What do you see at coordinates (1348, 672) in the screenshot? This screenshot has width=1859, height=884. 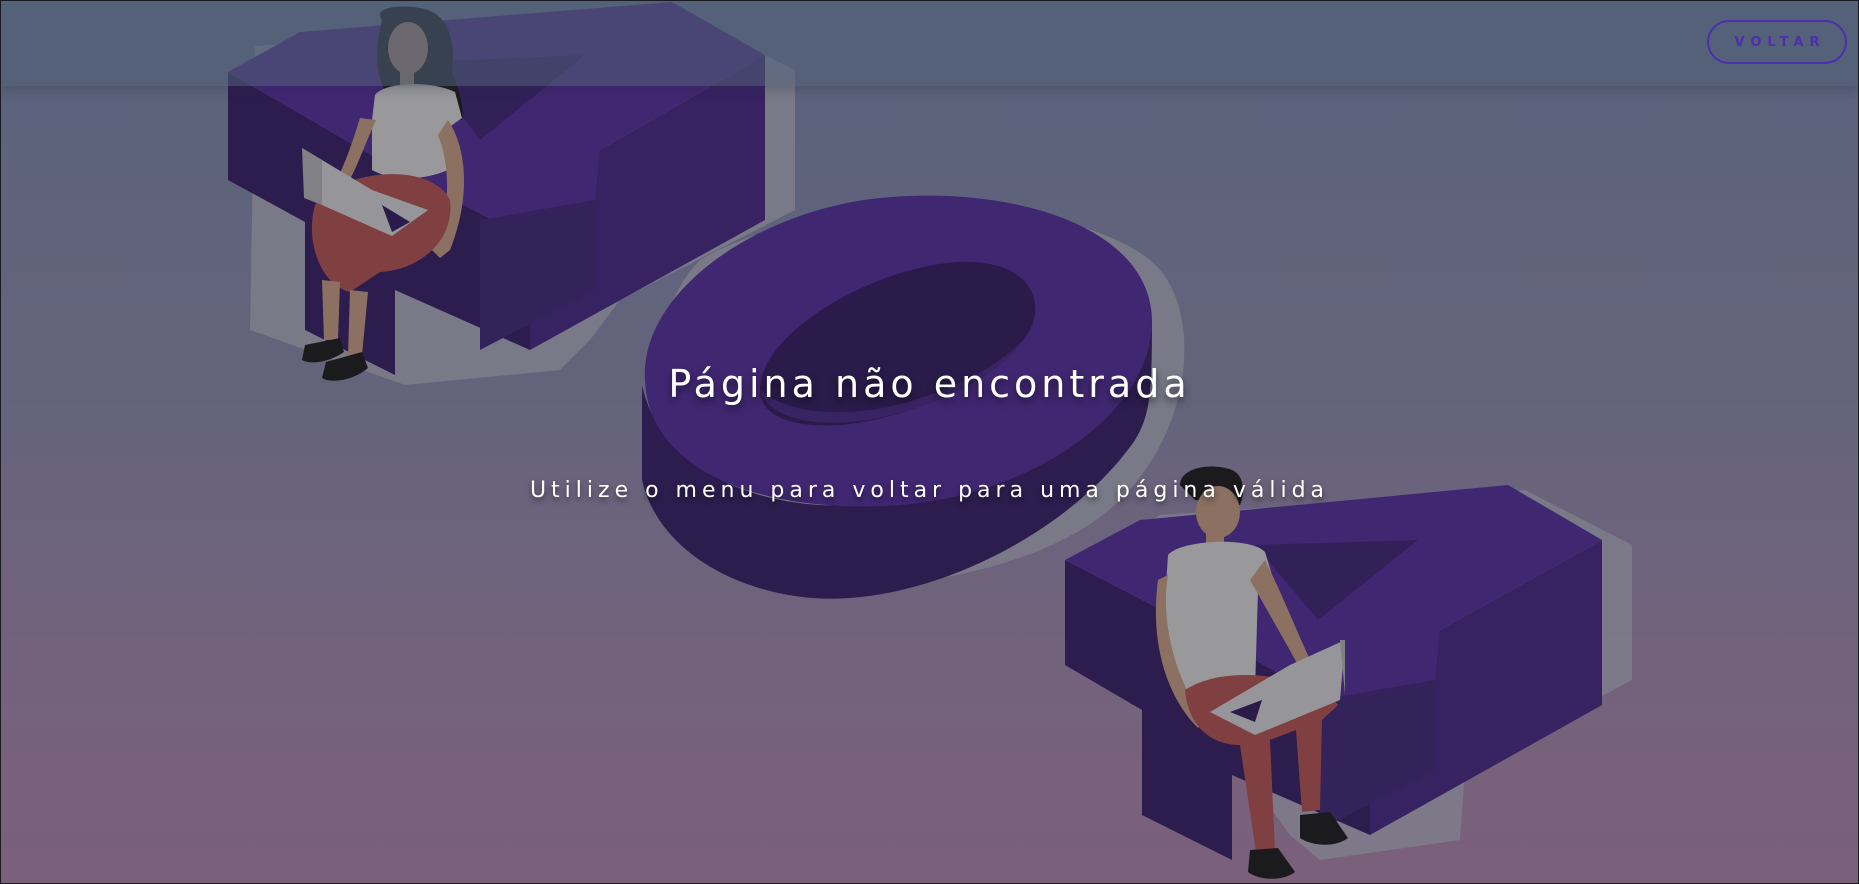 I see `numeral-four-right` at bounding box center [1348, 672].